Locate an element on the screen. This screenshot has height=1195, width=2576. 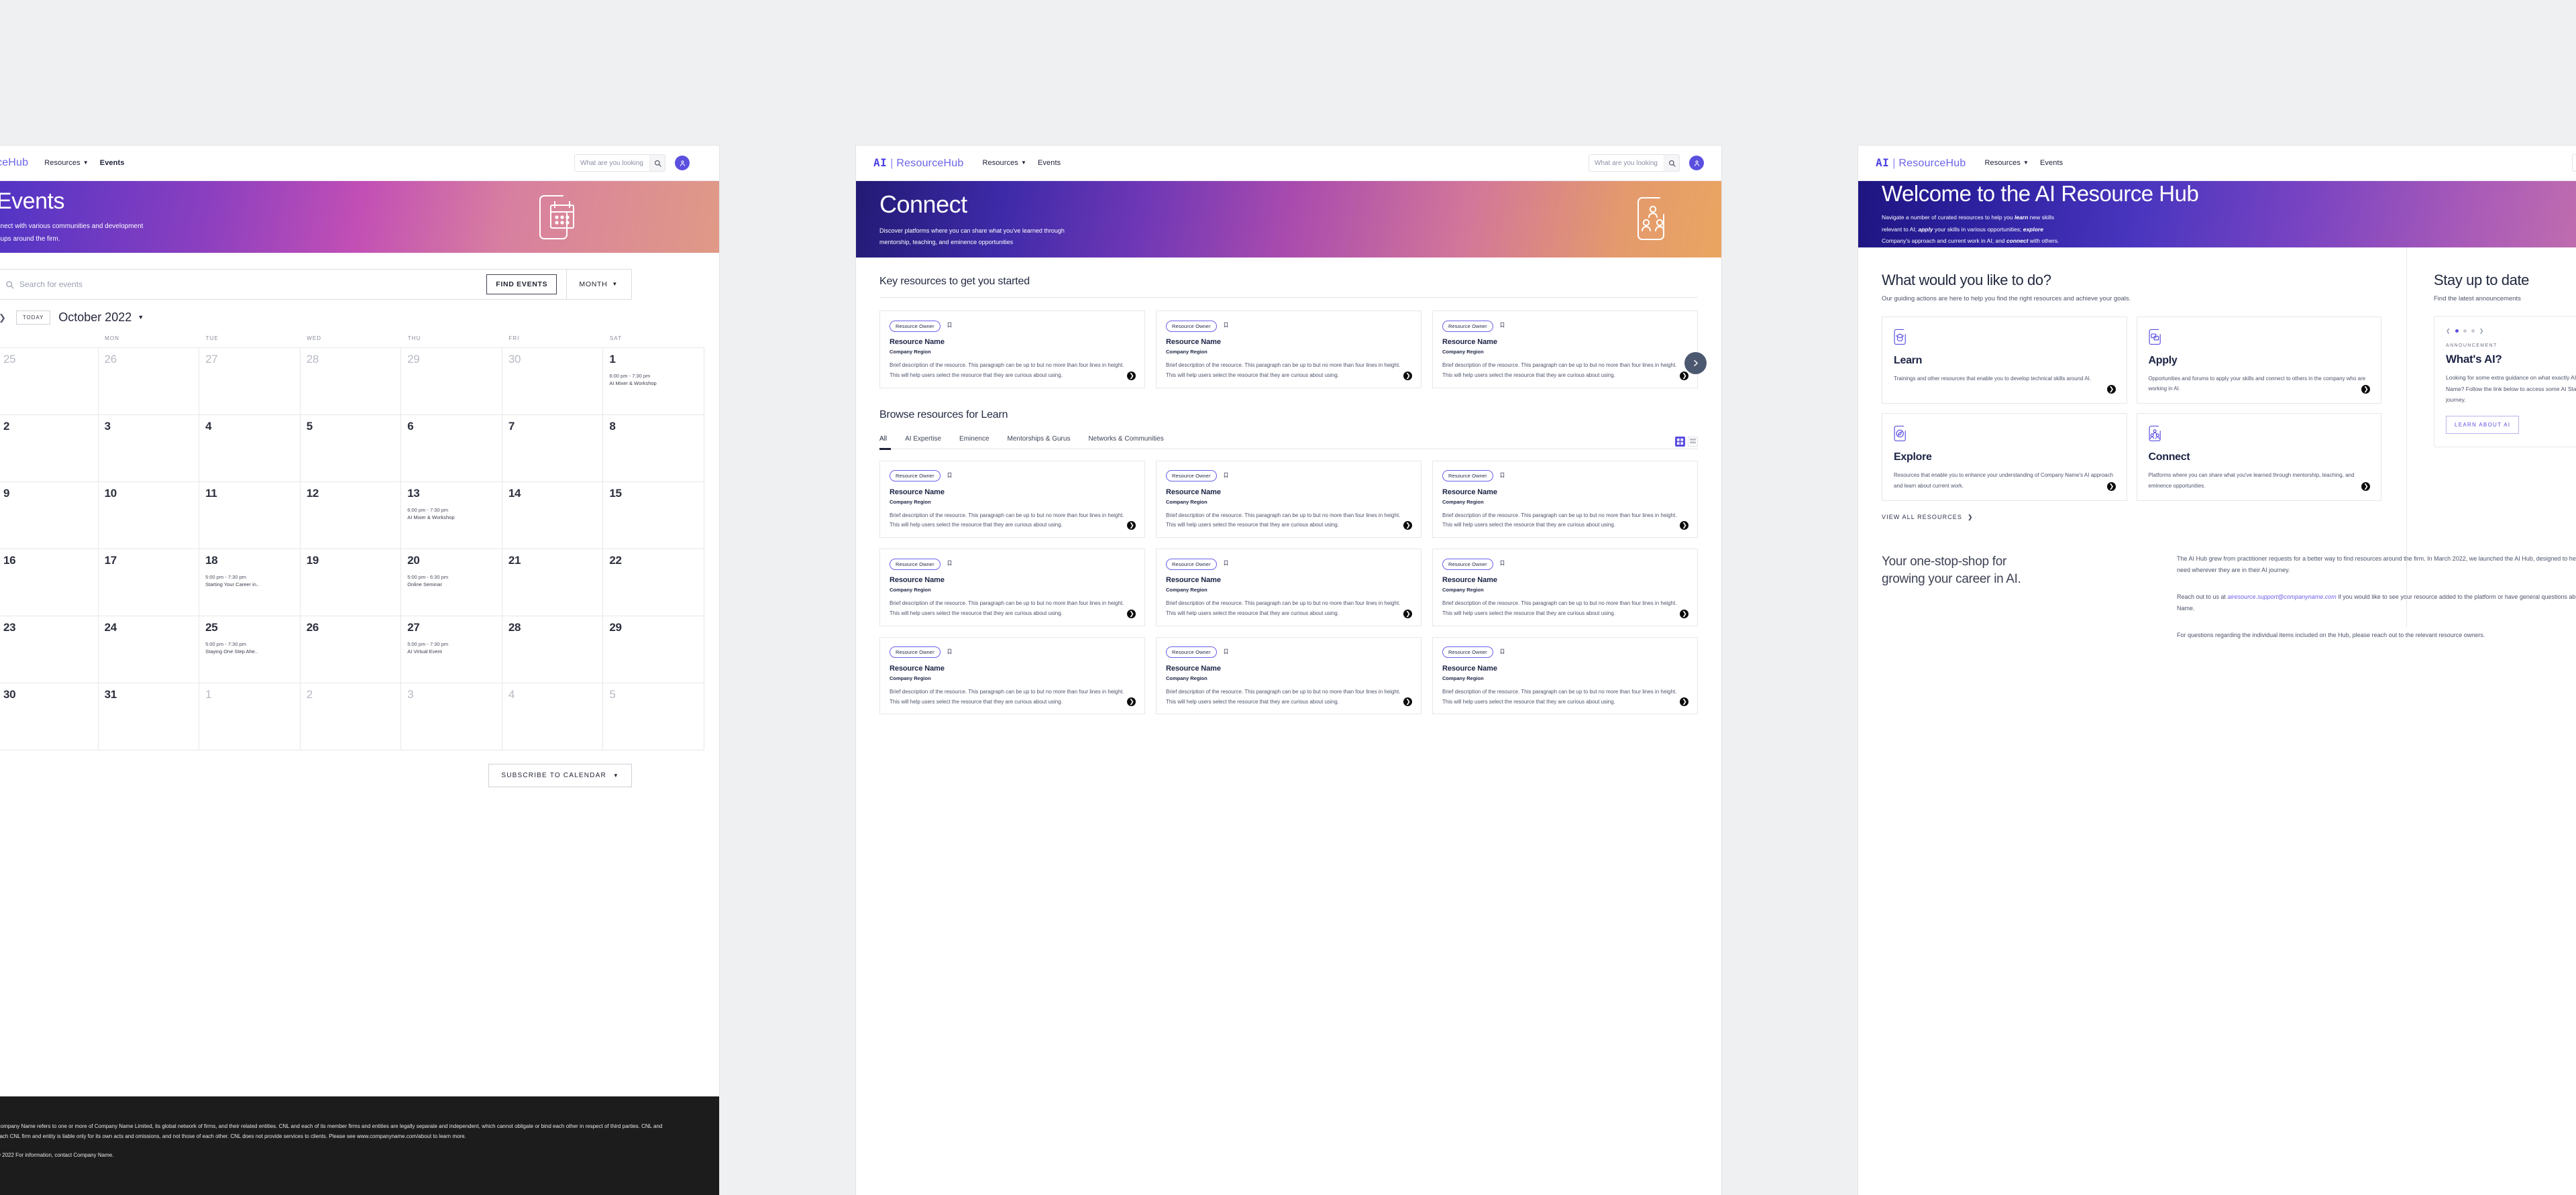
calendar-day-cell: 10 is located at coordinates (148, 515).